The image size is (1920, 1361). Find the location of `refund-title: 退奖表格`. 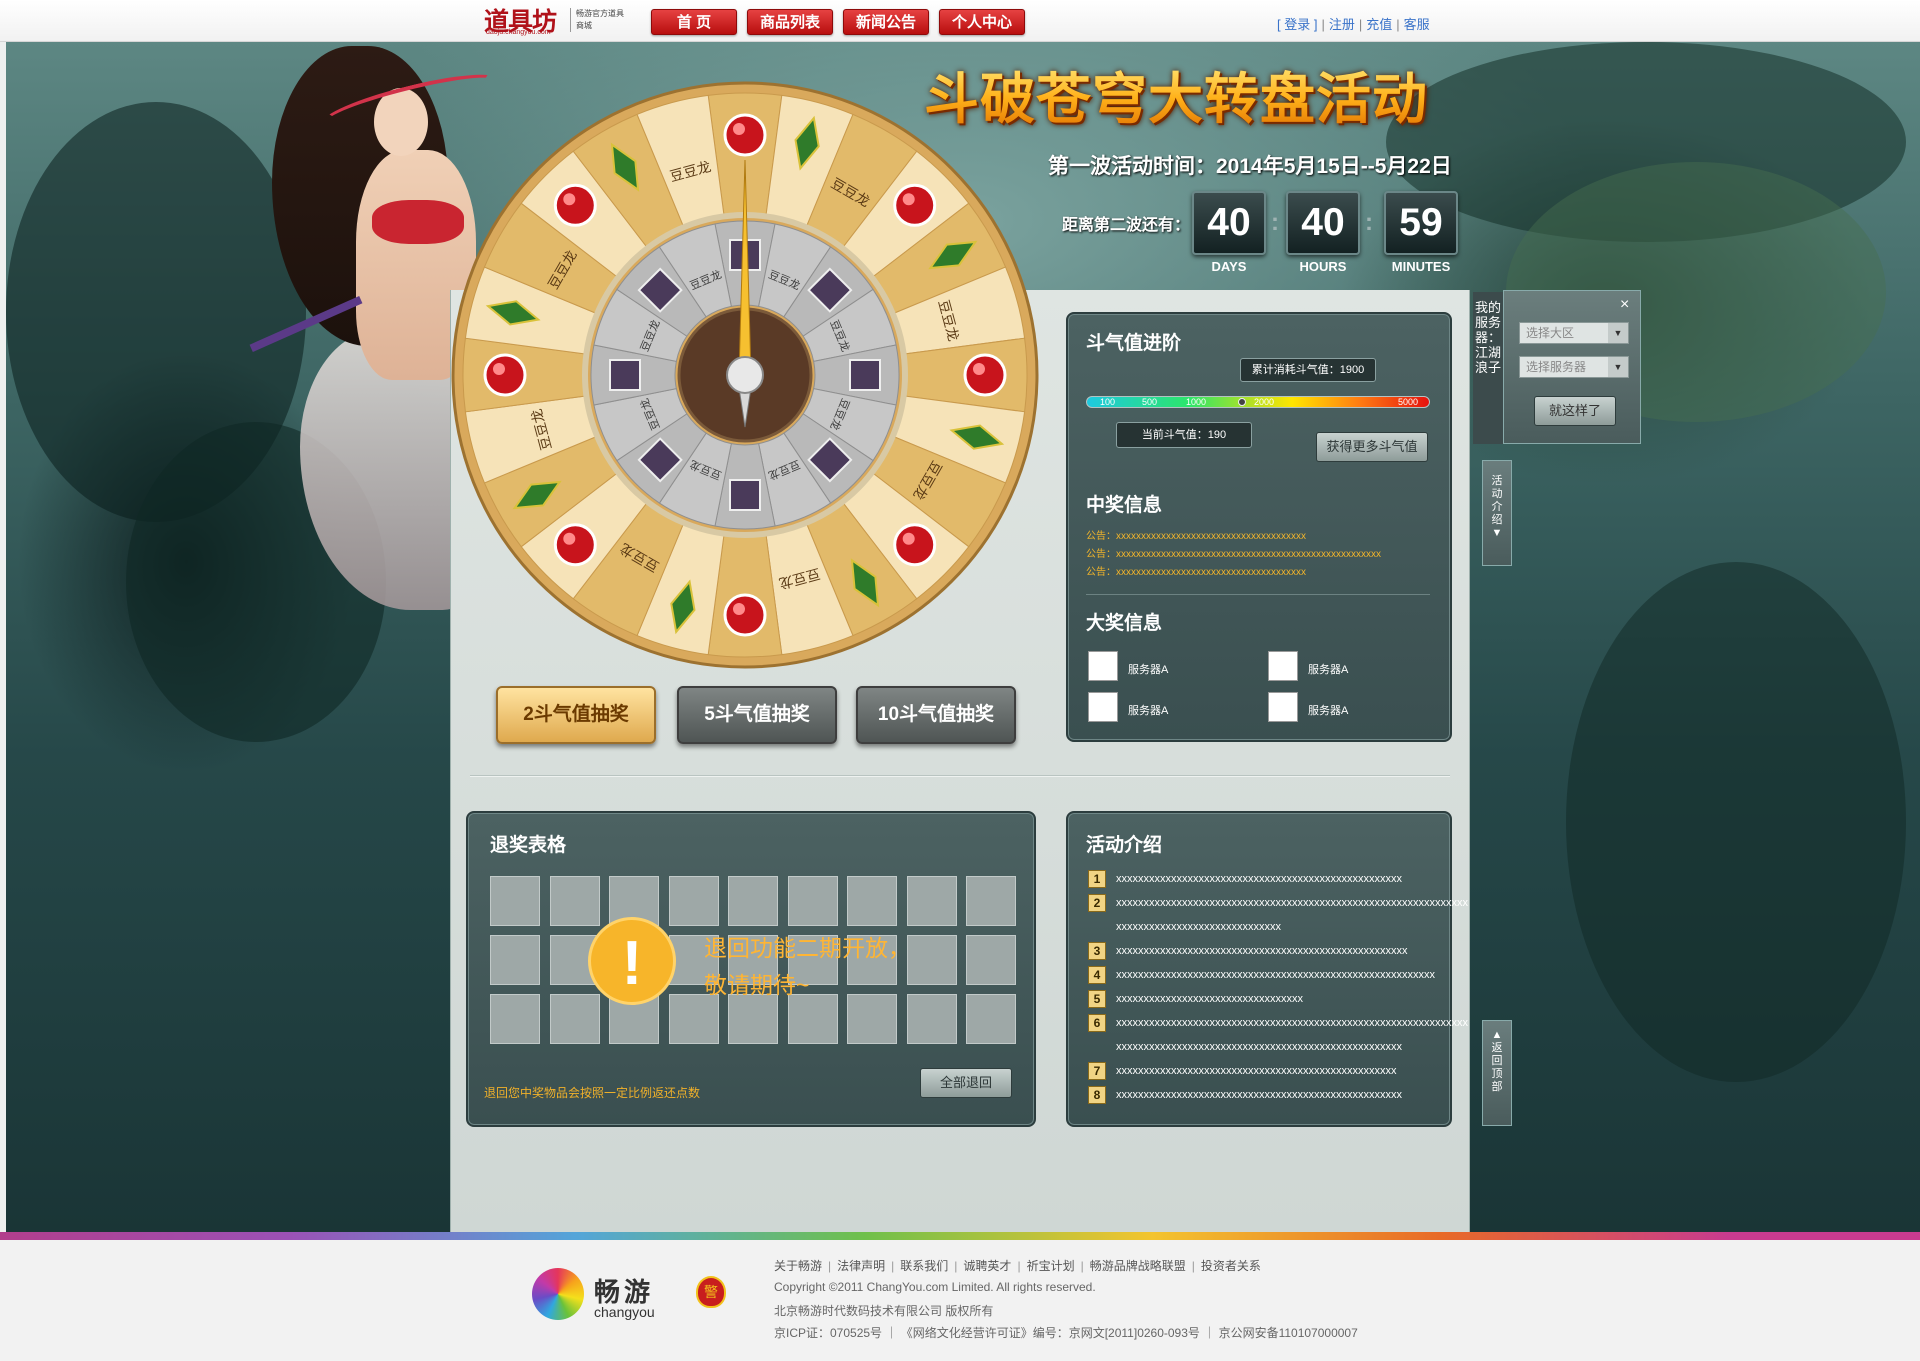

refund-title: 退奖表格 is located at coordinates (528, 845).